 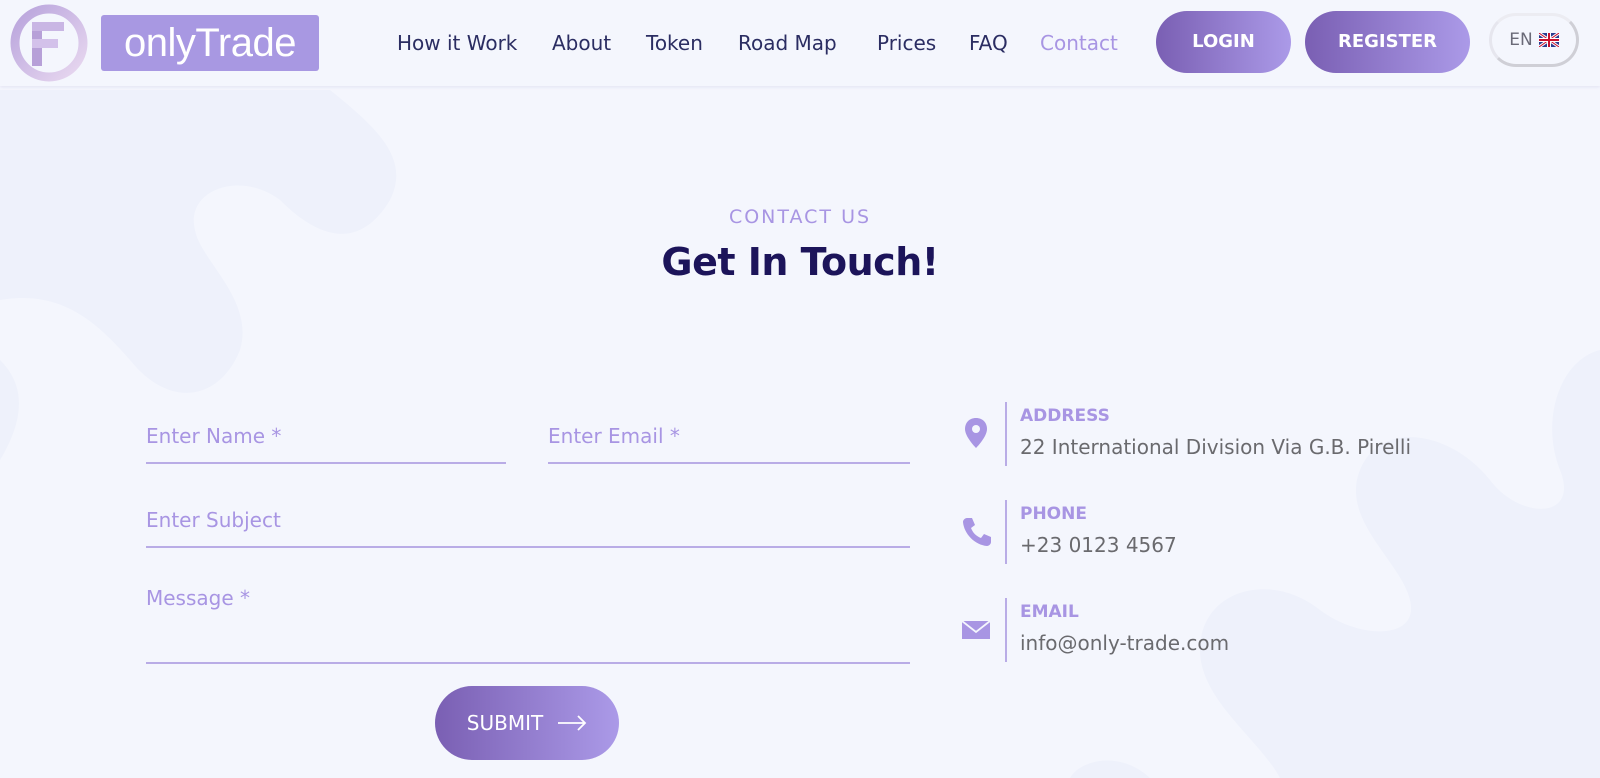 What do you see at coordinates (800, 262) in the screenshot?
I see `page-title: Get In Touch!` at bounding box center [800, 262].